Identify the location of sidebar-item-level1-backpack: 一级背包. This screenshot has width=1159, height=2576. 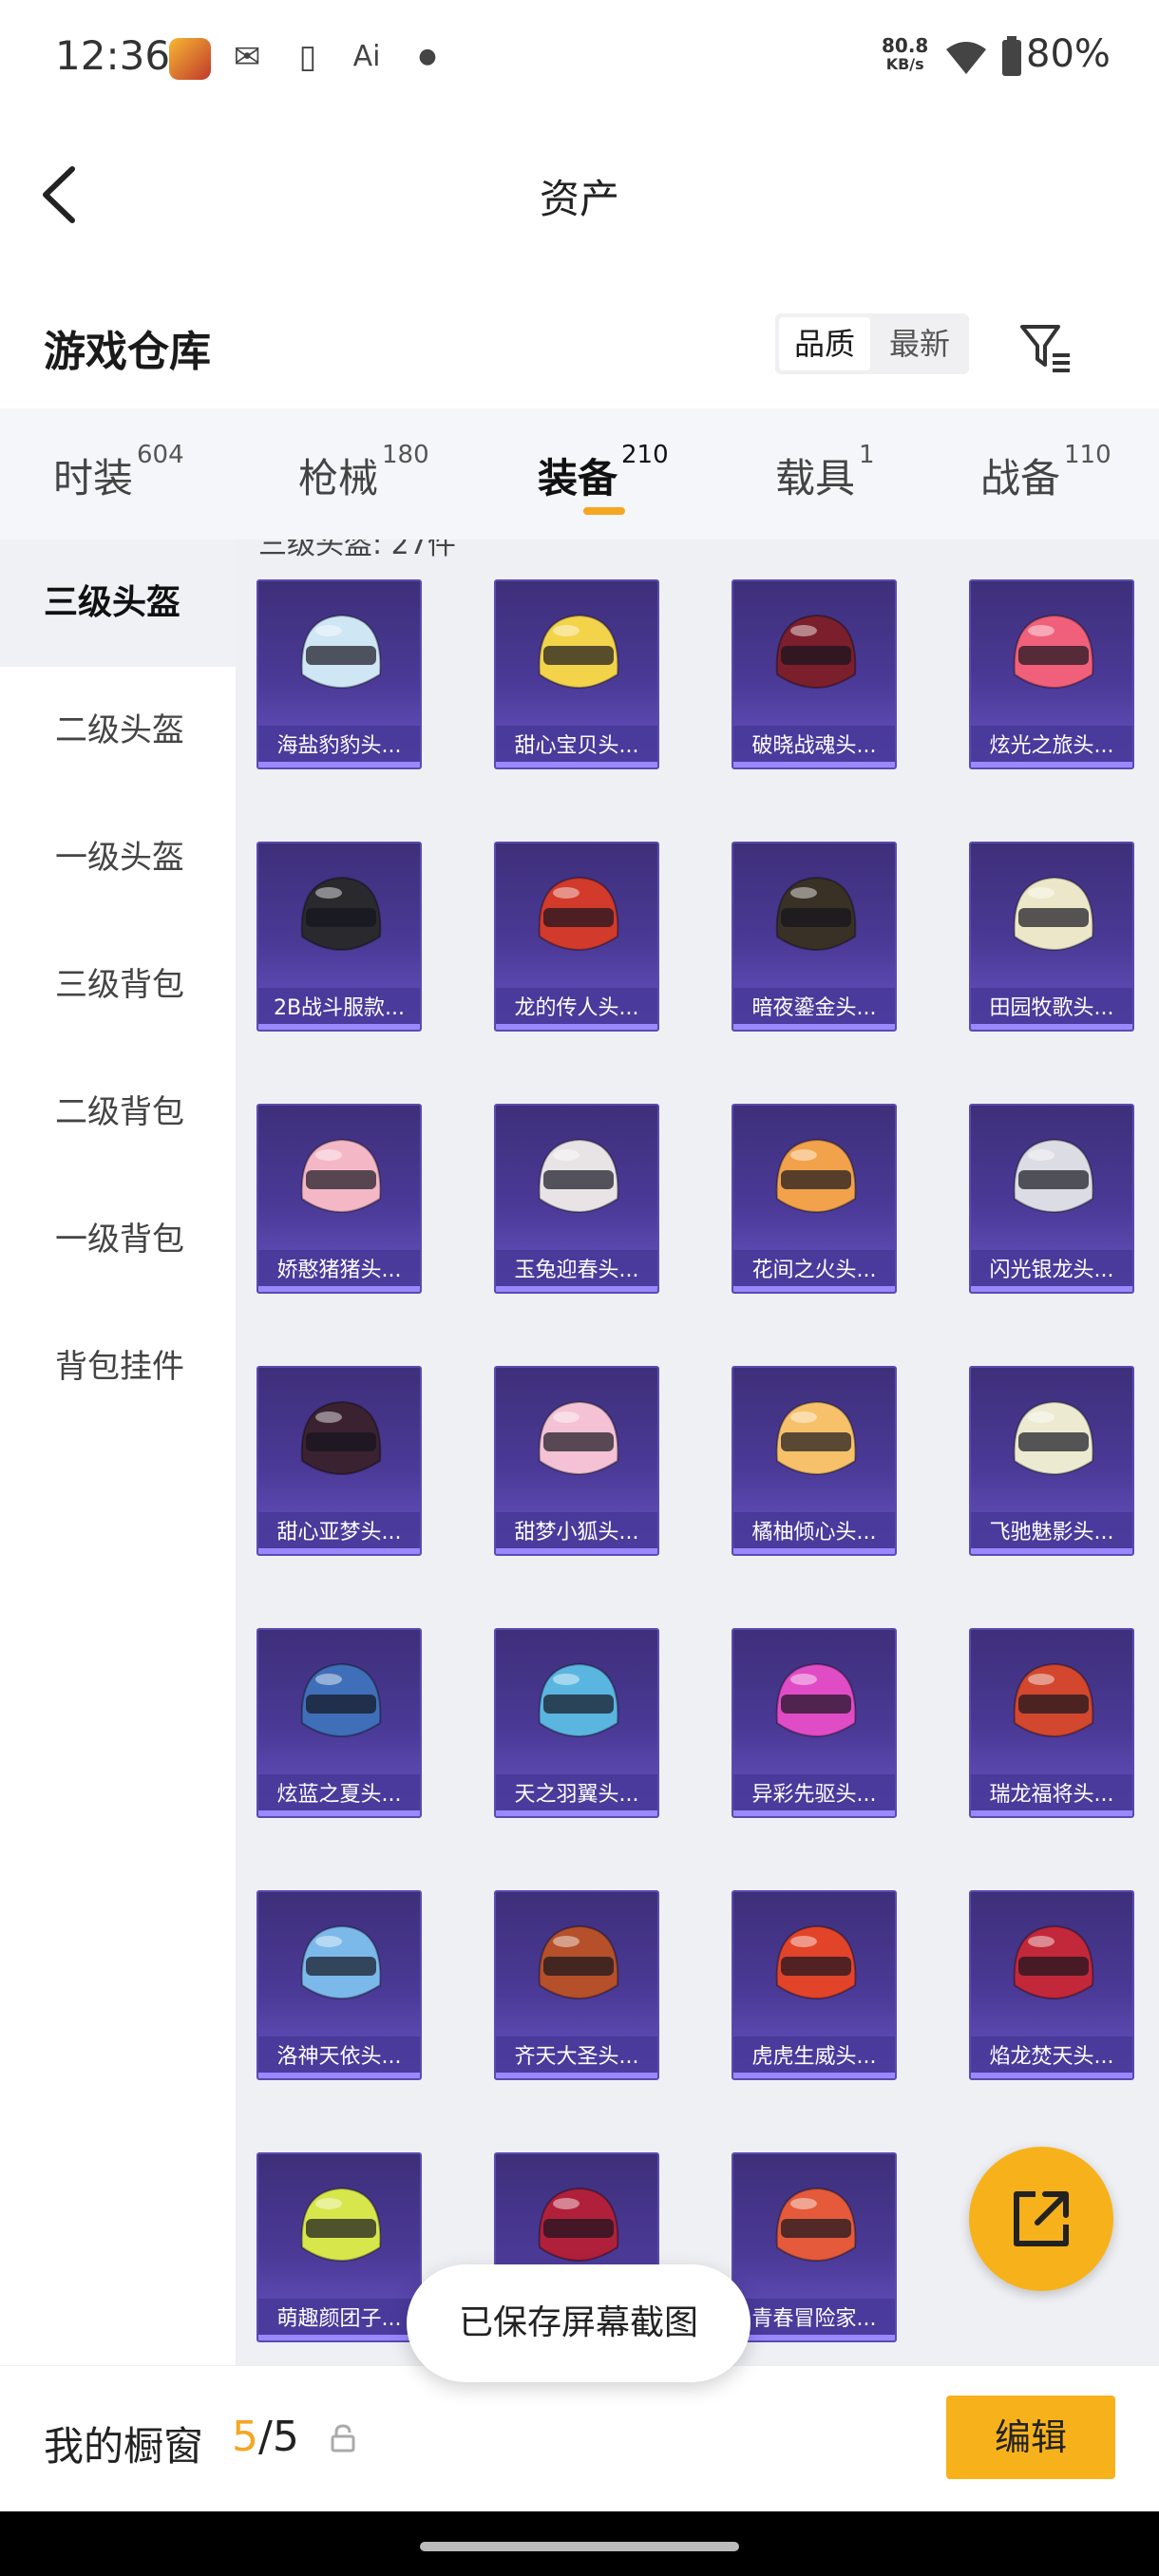
(118, 1239).